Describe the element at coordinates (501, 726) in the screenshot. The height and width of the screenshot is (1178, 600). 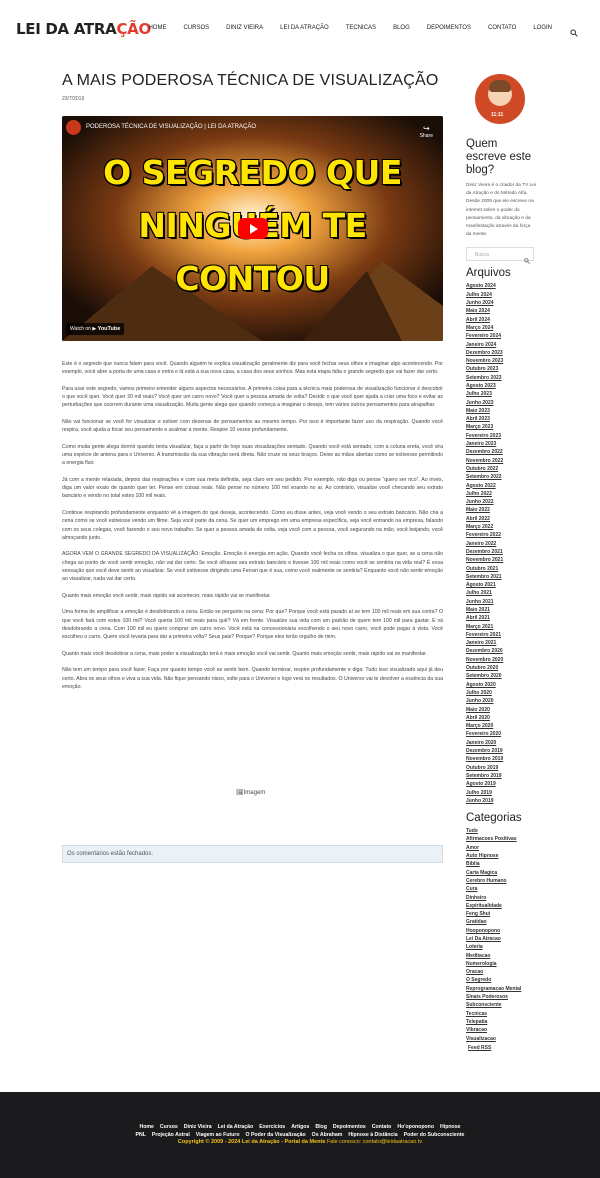
I see `archive-link: Março 2020` at that location.